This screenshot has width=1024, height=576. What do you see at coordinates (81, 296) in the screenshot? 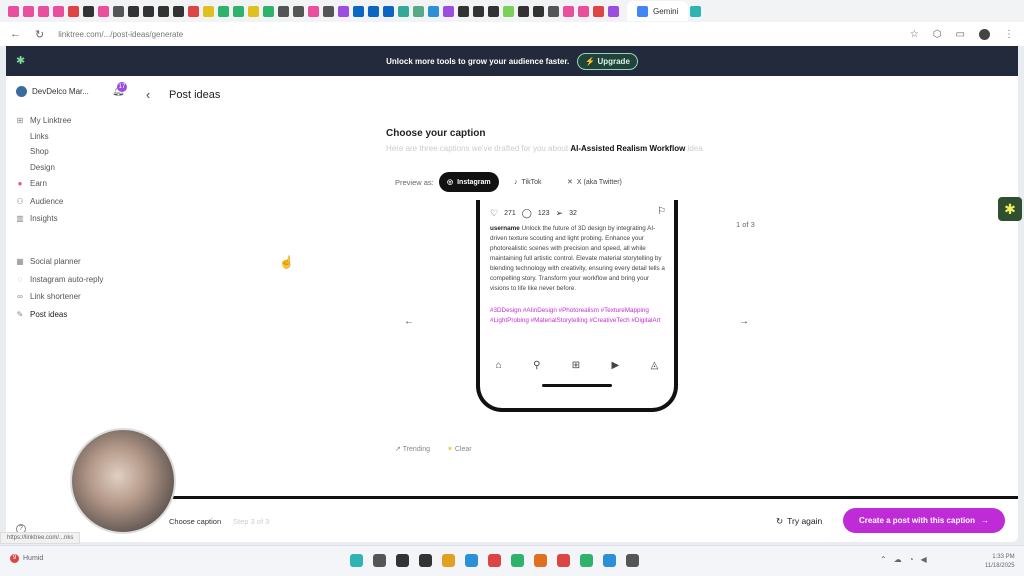
I see `sidebar-item-link-shortener: ∞ Link shortener` at bounding box center [81, 296].